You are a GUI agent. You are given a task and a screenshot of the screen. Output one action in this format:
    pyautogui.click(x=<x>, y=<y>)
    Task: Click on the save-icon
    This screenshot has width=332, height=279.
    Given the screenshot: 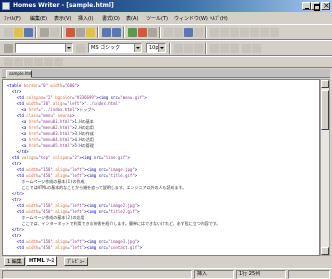 What is the action you would take?
    pyautogui.click(x=28, y=32)
    